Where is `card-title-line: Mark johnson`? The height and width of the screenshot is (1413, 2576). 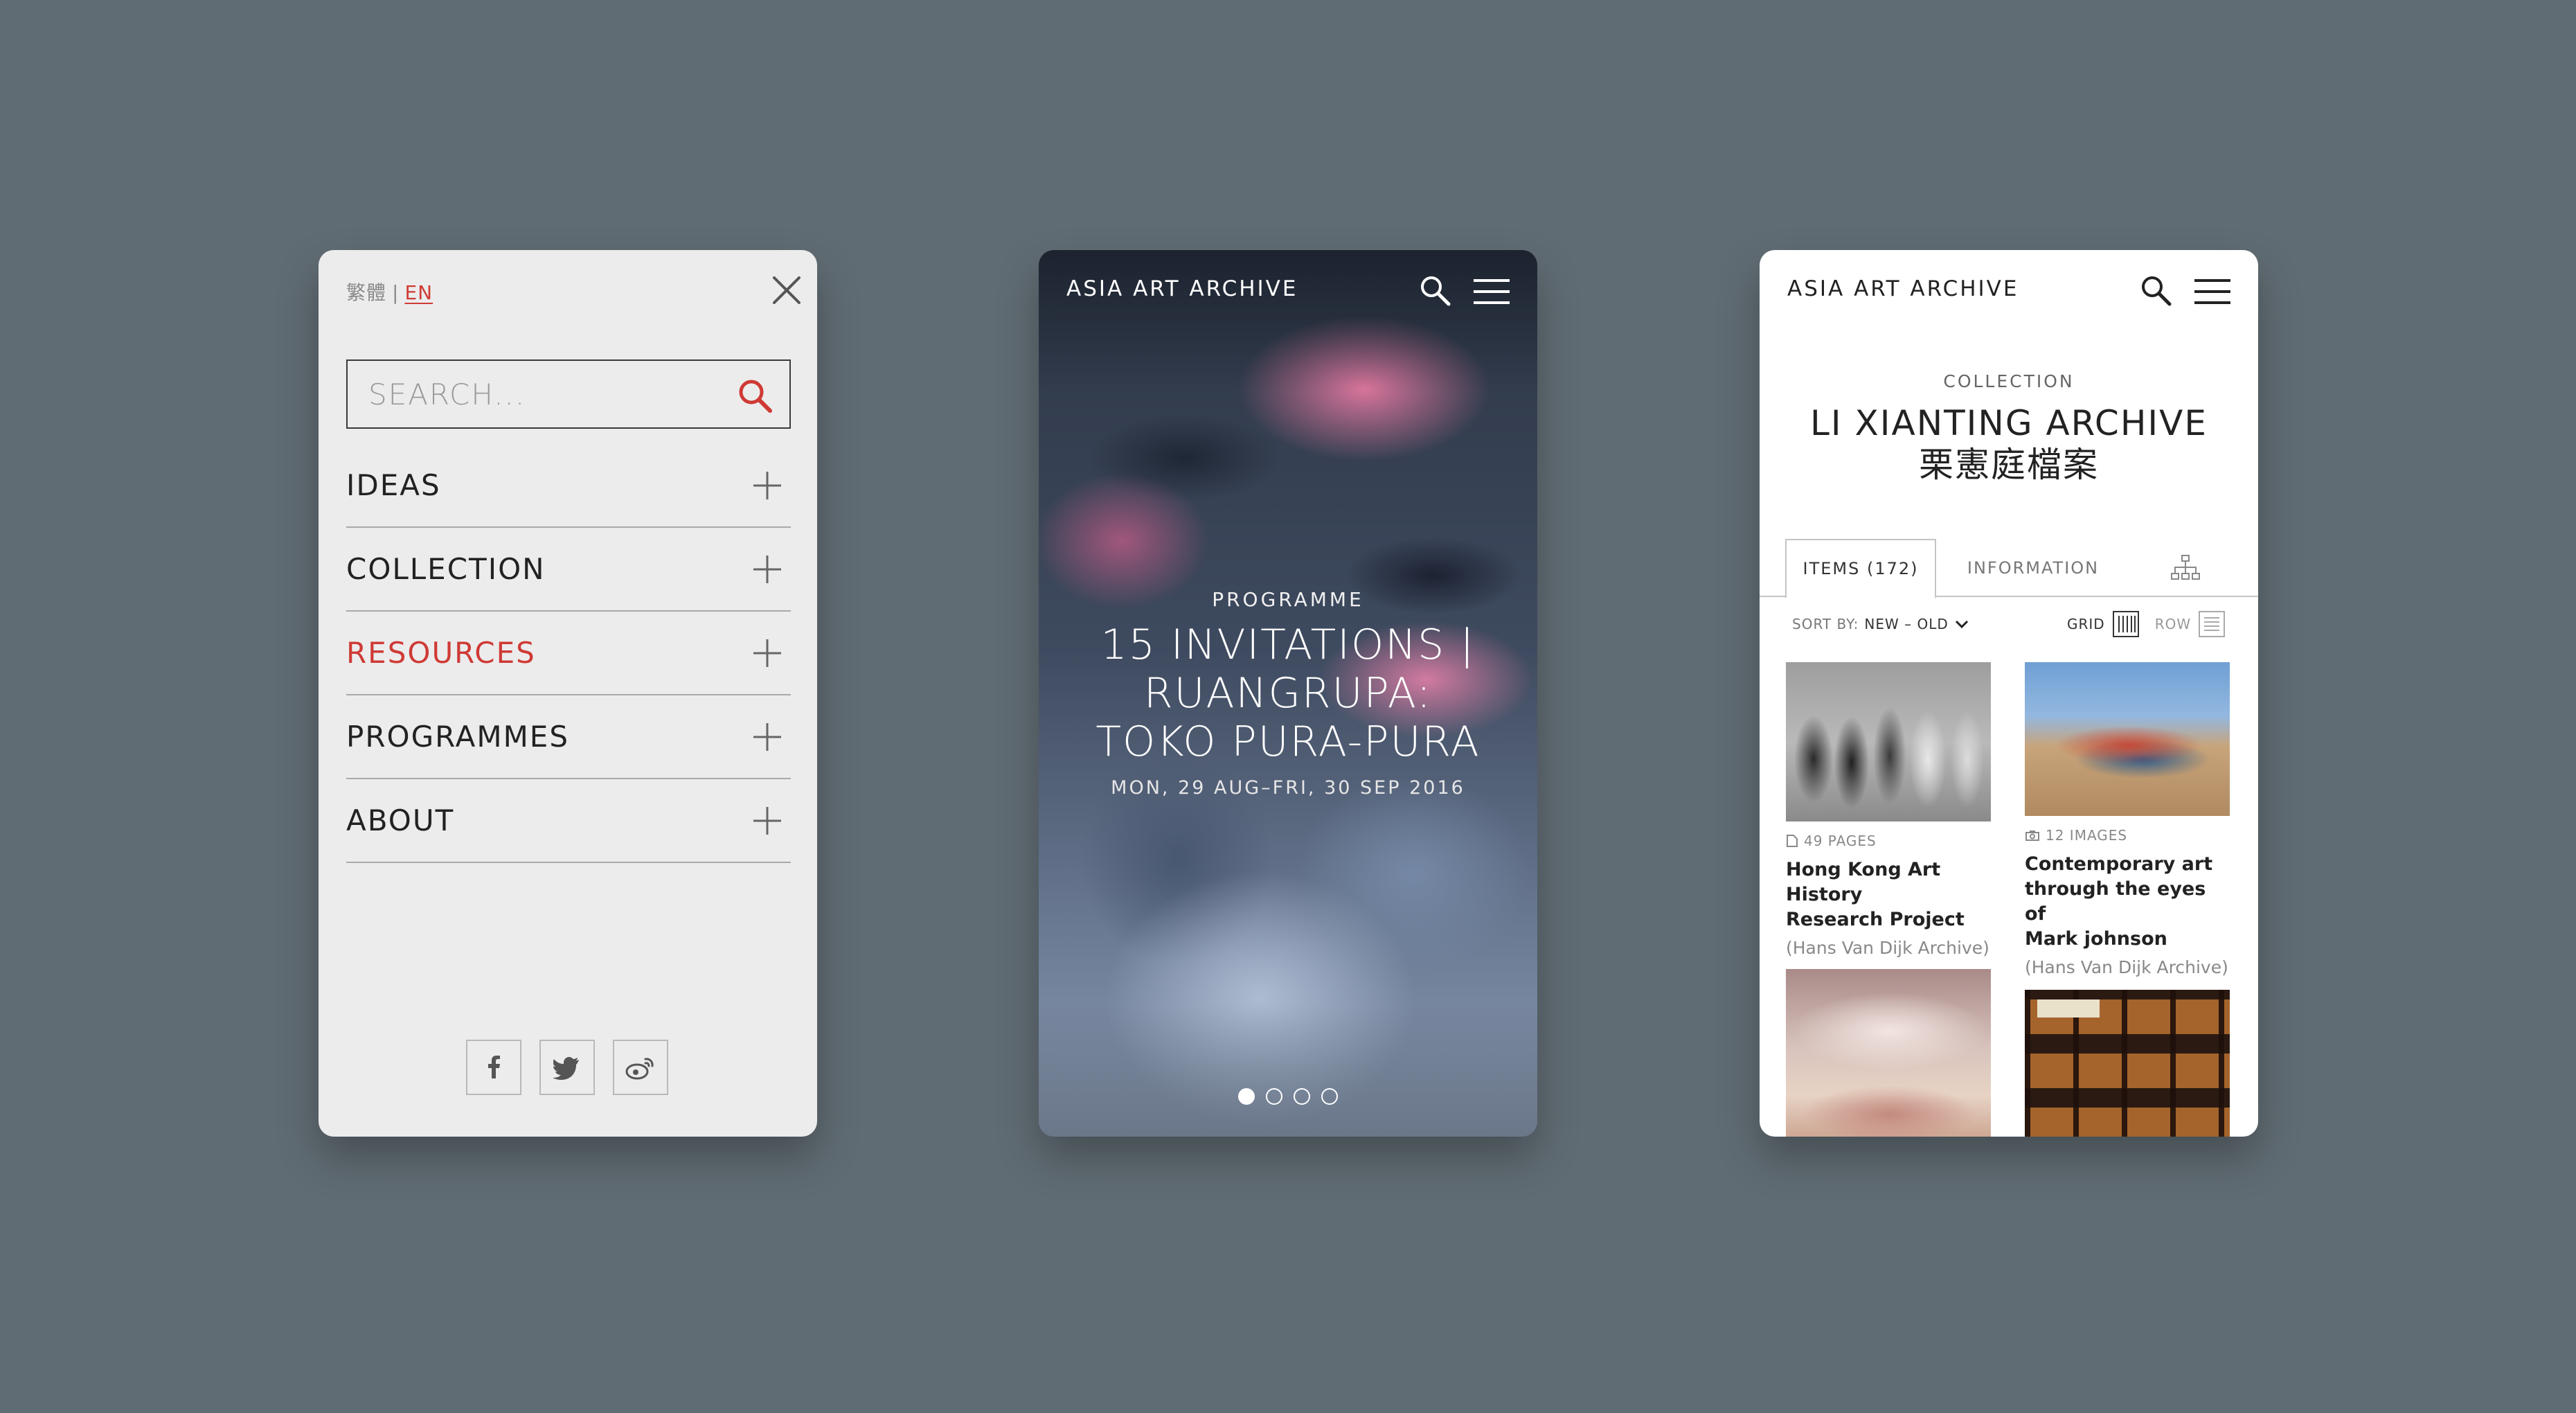 card-title-line: Mark johnson is located at coordinates (2096, 939).